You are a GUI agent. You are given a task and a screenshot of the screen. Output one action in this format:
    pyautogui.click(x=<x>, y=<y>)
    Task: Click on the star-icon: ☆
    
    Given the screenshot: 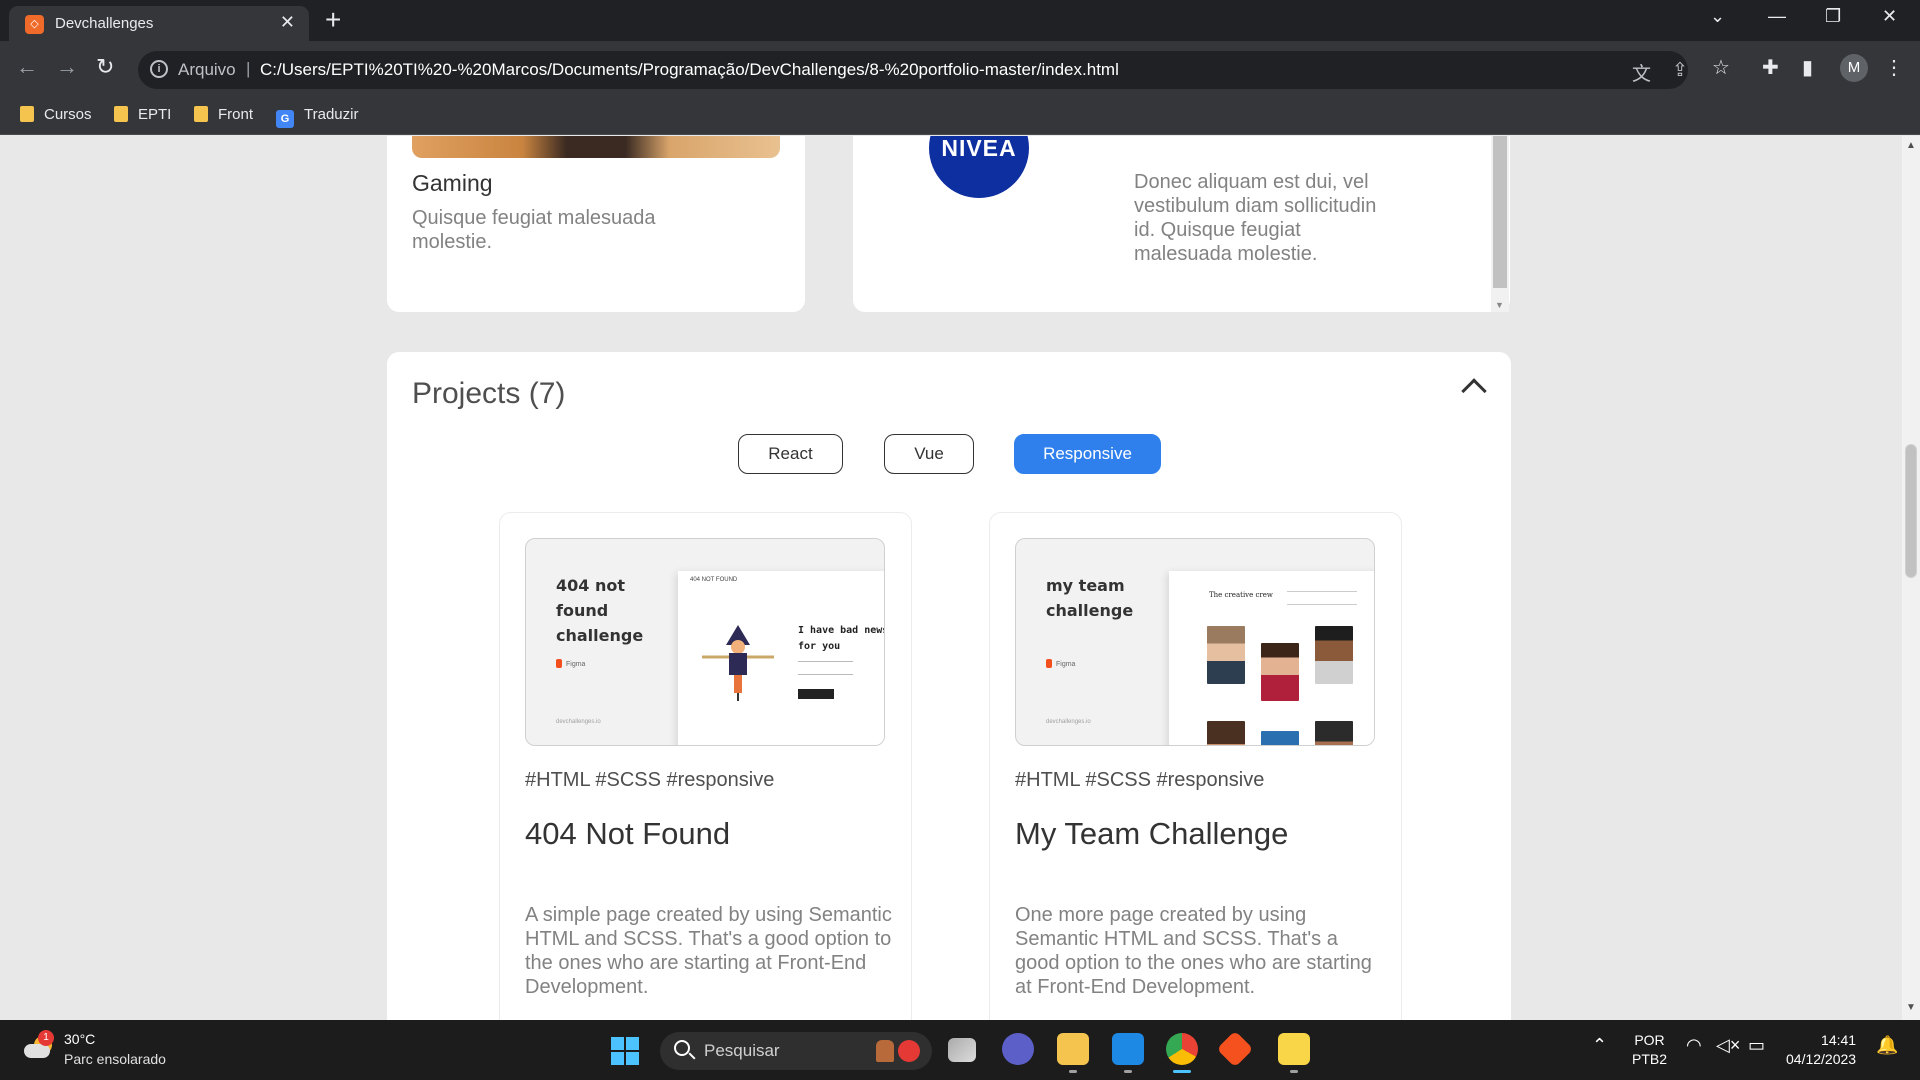 What is the action you would take?
    pyautogui.click(x=1721, y=67)
    